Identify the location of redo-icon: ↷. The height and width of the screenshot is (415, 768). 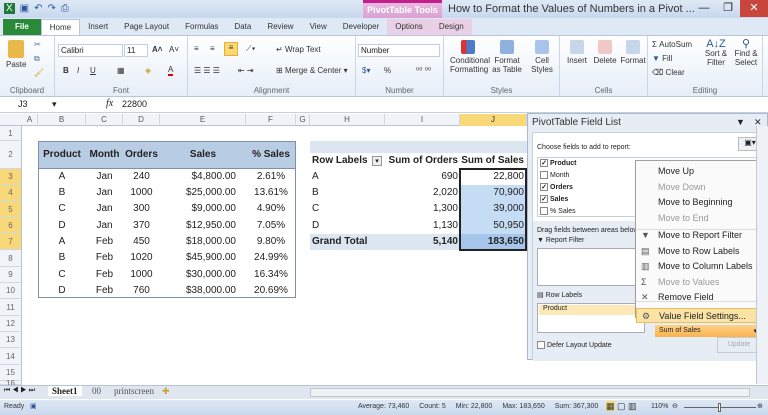
(52, 8).